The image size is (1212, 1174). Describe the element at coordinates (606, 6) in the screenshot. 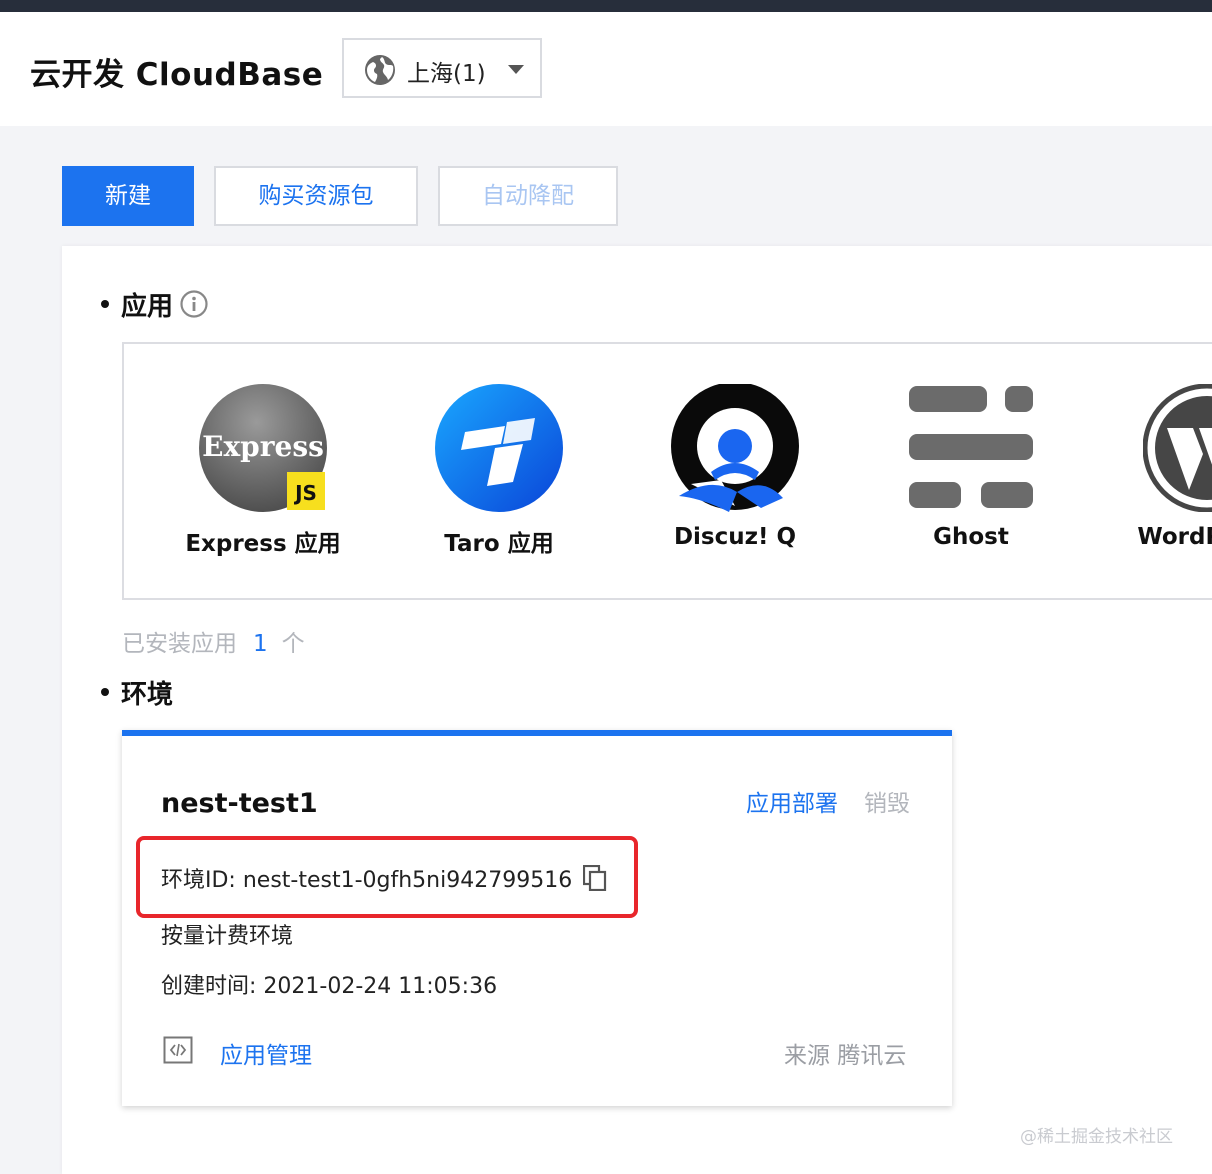

I see `top-strip` at that location.